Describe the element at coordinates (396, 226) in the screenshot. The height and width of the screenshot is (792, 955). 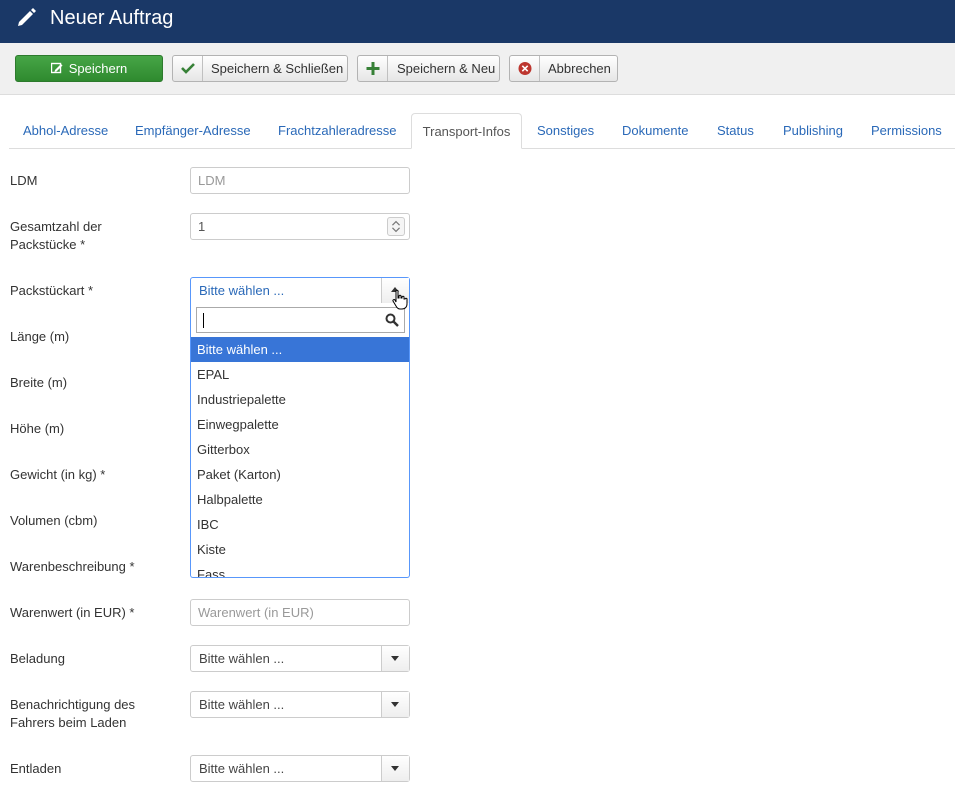
I see `number-spinner-icon` at that location.